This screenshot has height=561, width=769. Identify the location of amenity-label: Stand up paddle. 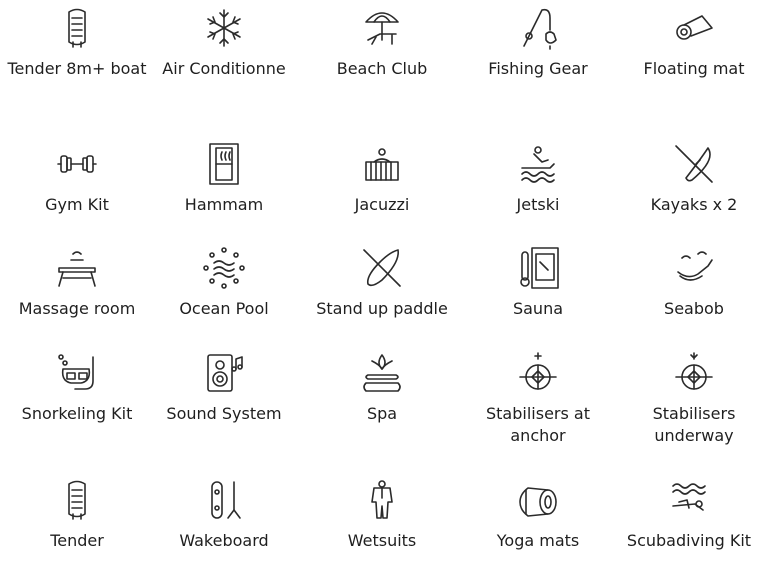
(382, 308).